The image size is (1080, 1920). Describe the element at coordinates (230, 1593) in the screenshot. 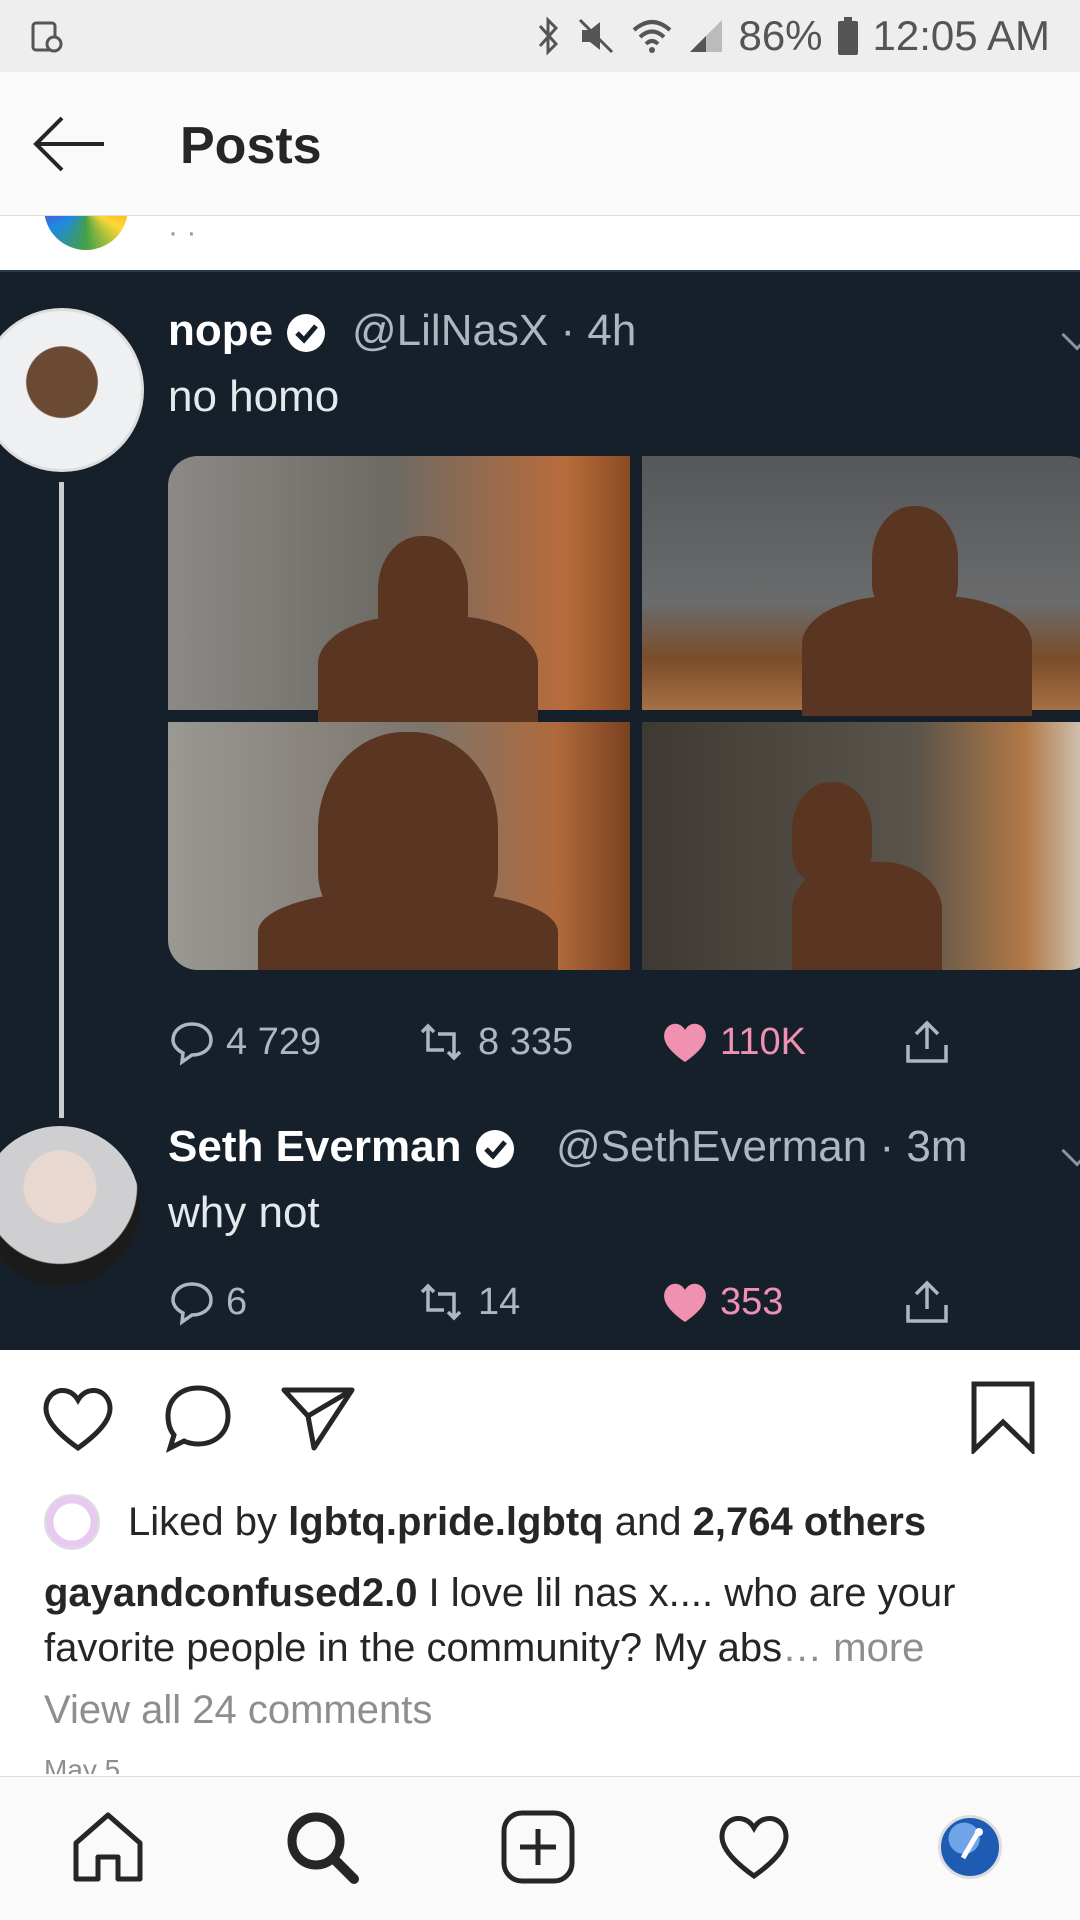

I see `caption-username: gayandconfused2.0` at that location.